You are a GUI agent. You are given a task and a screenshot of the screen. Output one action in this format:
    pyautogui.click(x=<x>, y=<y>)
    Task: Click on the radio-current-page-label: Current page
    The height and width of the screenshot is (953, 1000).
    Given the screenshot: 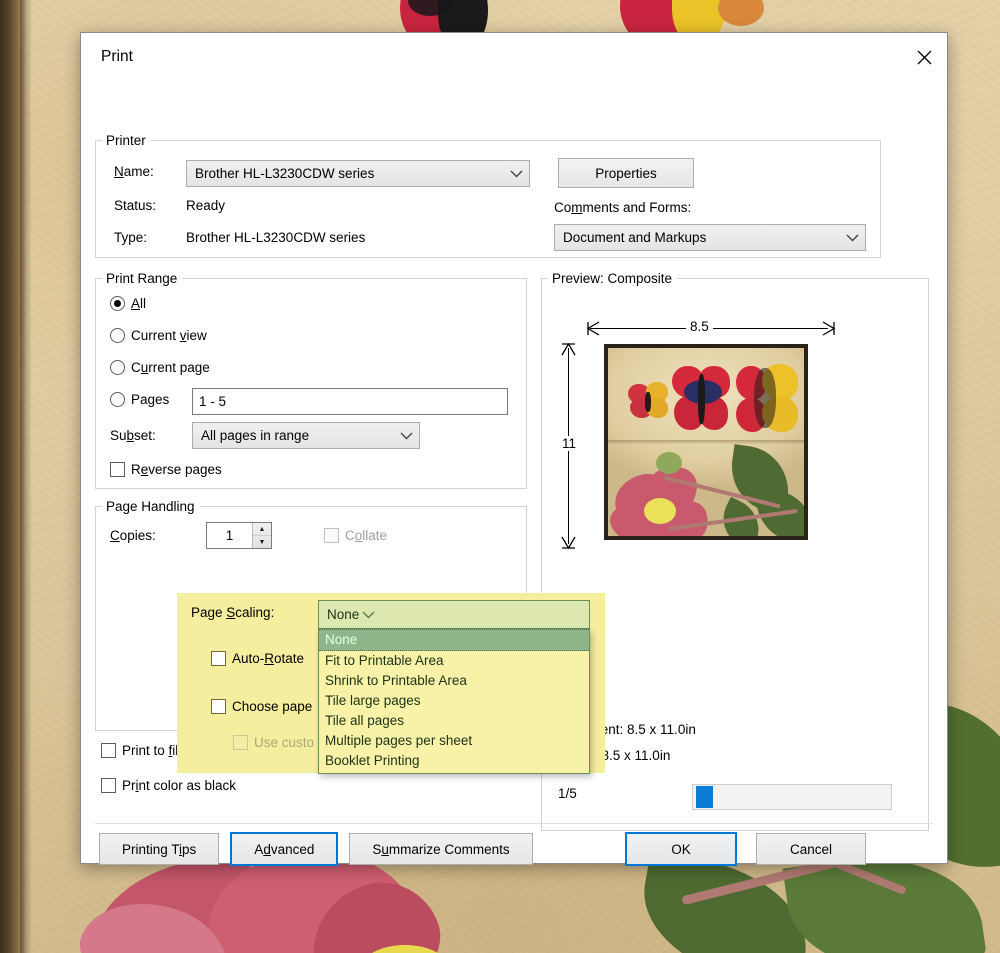 What is the action you would take?
    pyautogui.click(x=170, y=367)
    